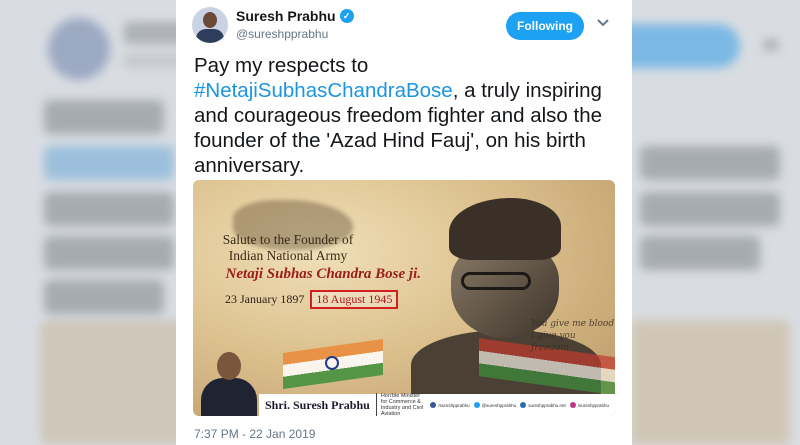 The height and width of the screenshot is (445, 800). What do you see at coordinates (523, 405) in the screenshot?
I see `web-icon` at bounding box center [523, 405].